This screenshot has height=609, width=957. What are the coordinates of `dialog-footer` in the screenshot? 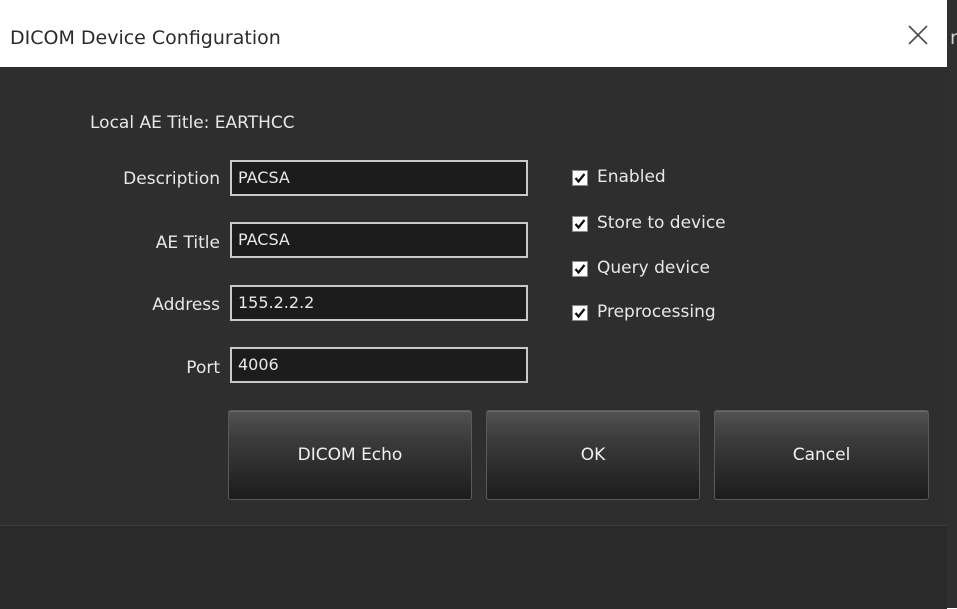 It's located at (473, 567).